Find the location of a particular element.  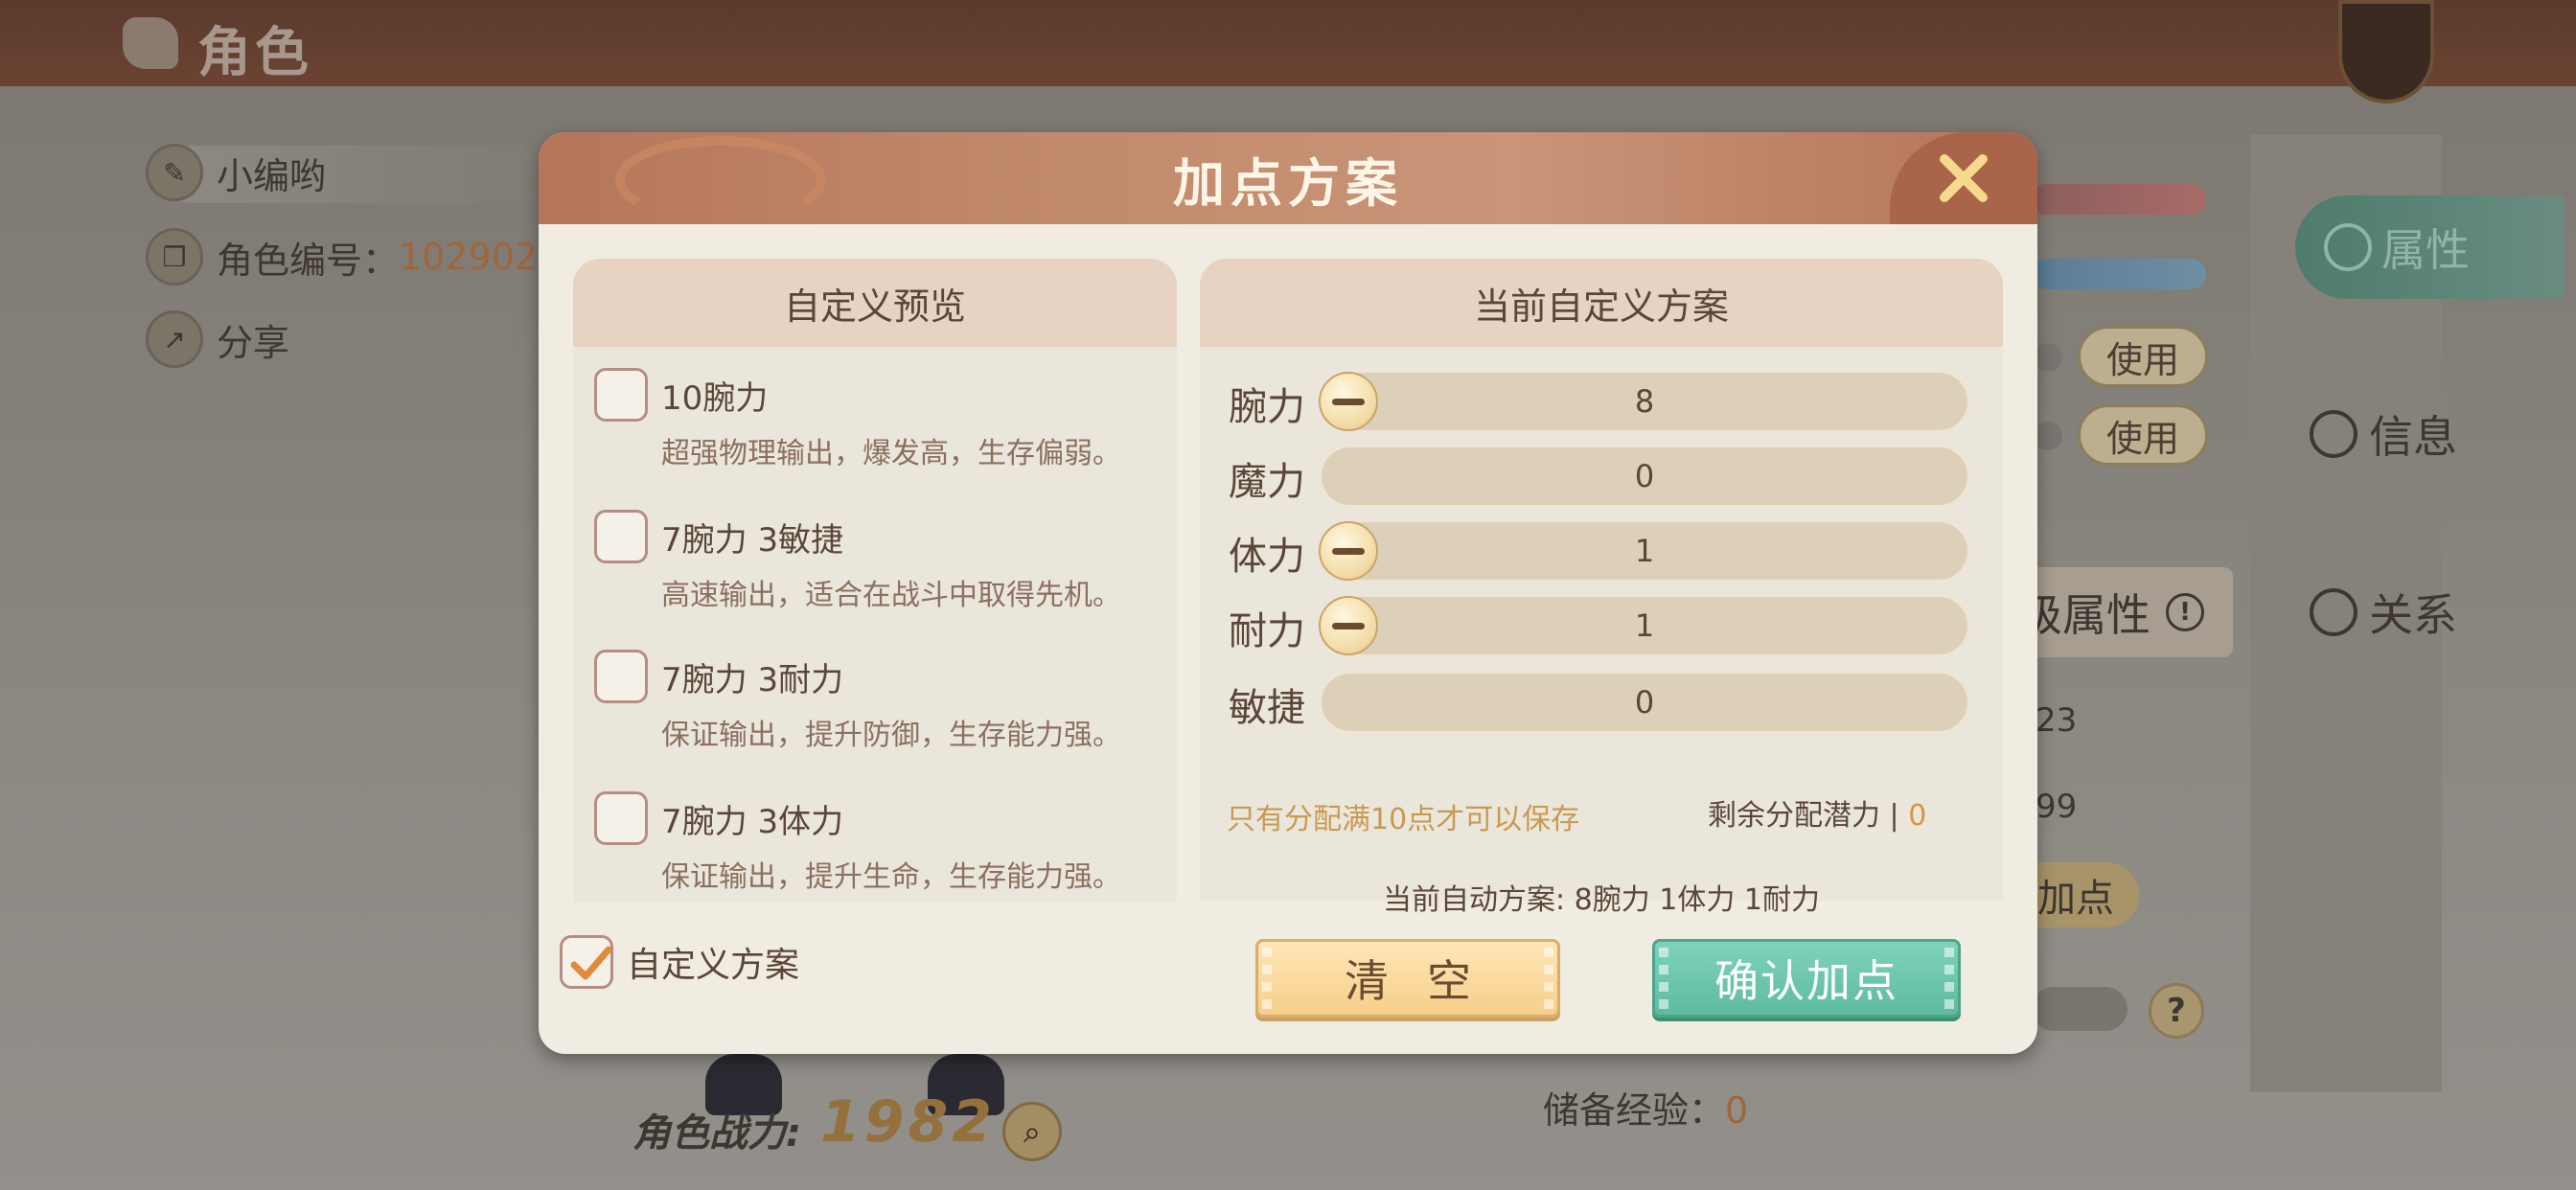

stat-value-fragment: 99 is located at coordinates (2057, 807).